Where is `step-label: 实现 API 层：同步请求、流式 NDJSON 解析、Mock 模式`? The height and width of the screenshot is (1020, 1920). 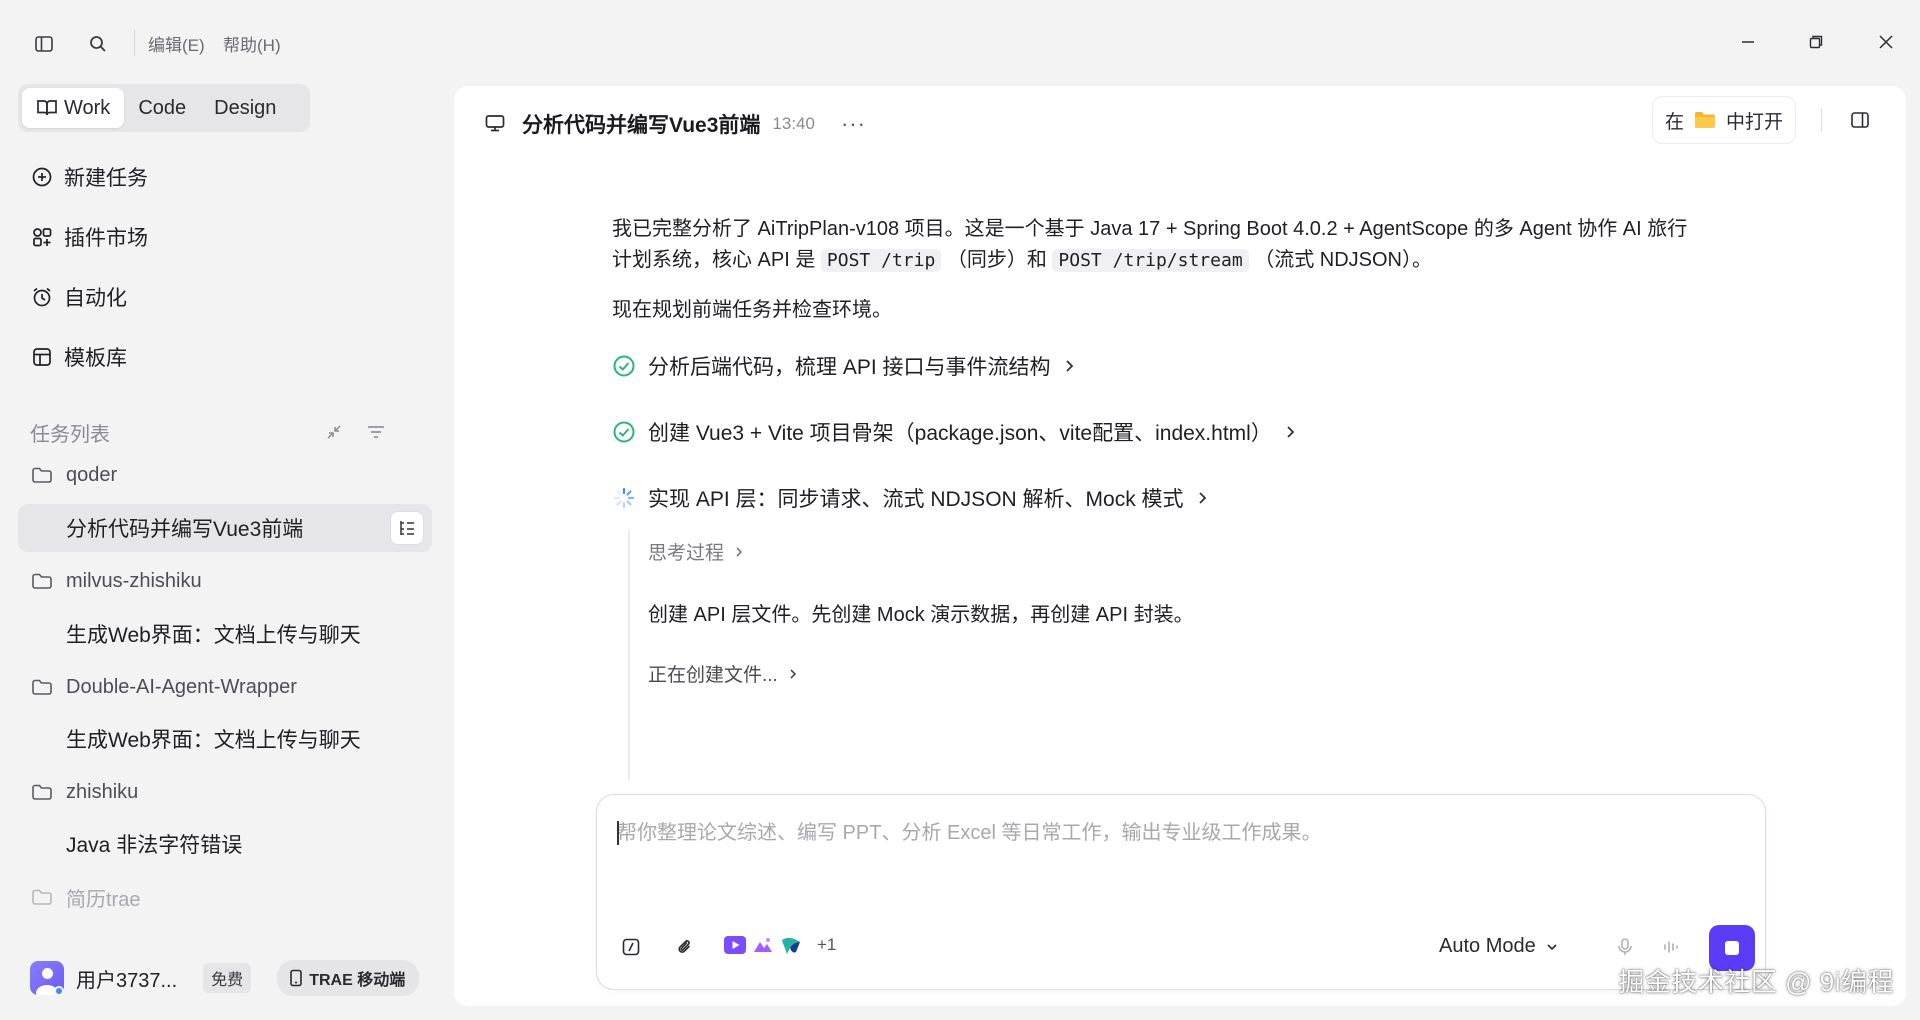
step-label: 实现 API 层：同步请求、流式 NDJSON 解析、Mock 模式 is located at coordinates (916, 499).